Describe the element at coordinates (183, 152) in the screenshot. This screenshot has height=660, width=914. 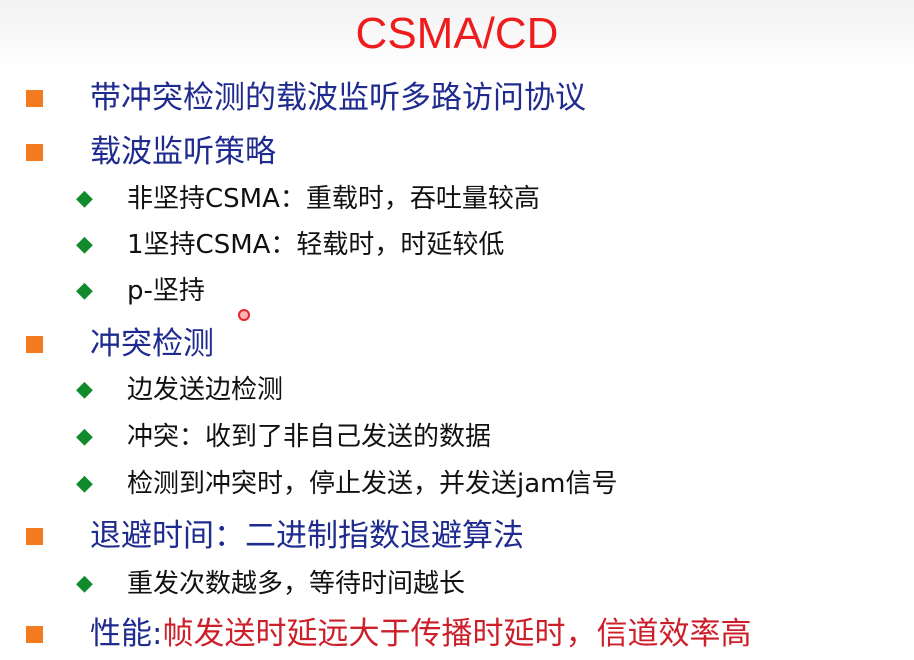
I see `bullet-text: 载波监听策略` at that location.